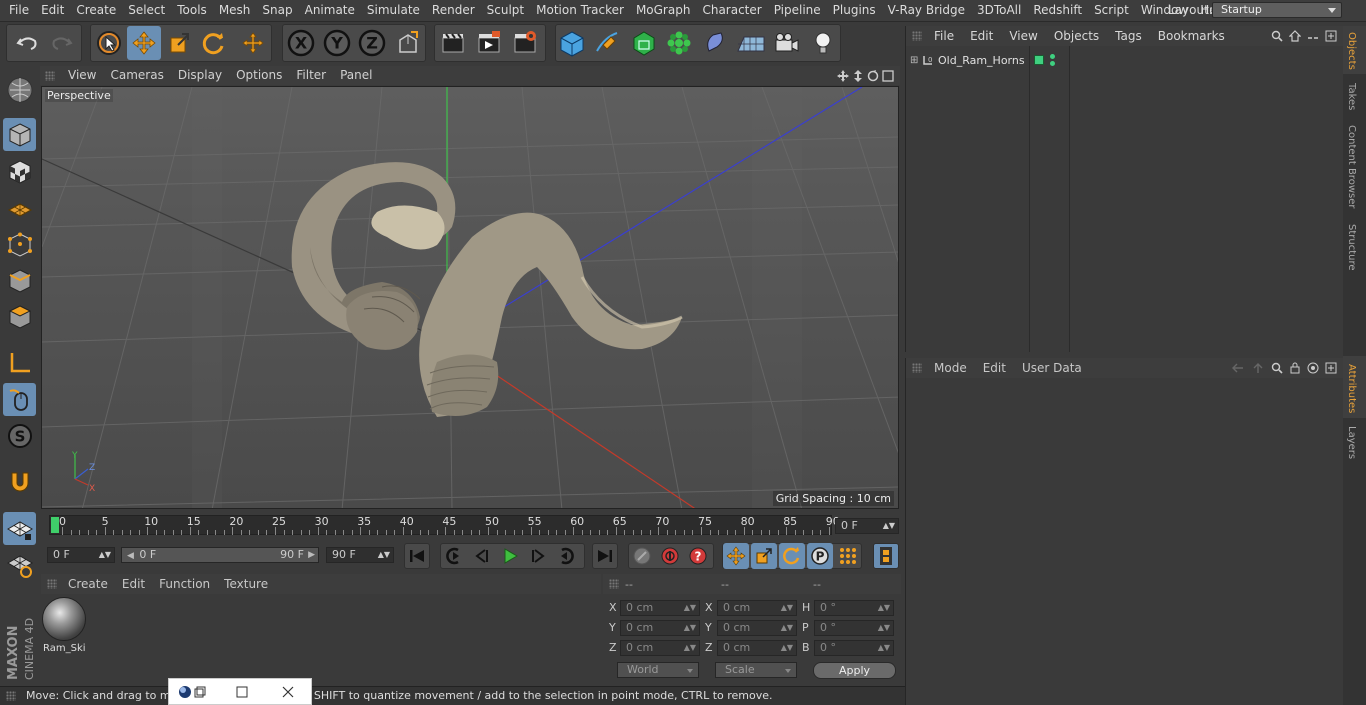 The image size is (1366, 705). I want to click on next-key-button, so click(566, 556).